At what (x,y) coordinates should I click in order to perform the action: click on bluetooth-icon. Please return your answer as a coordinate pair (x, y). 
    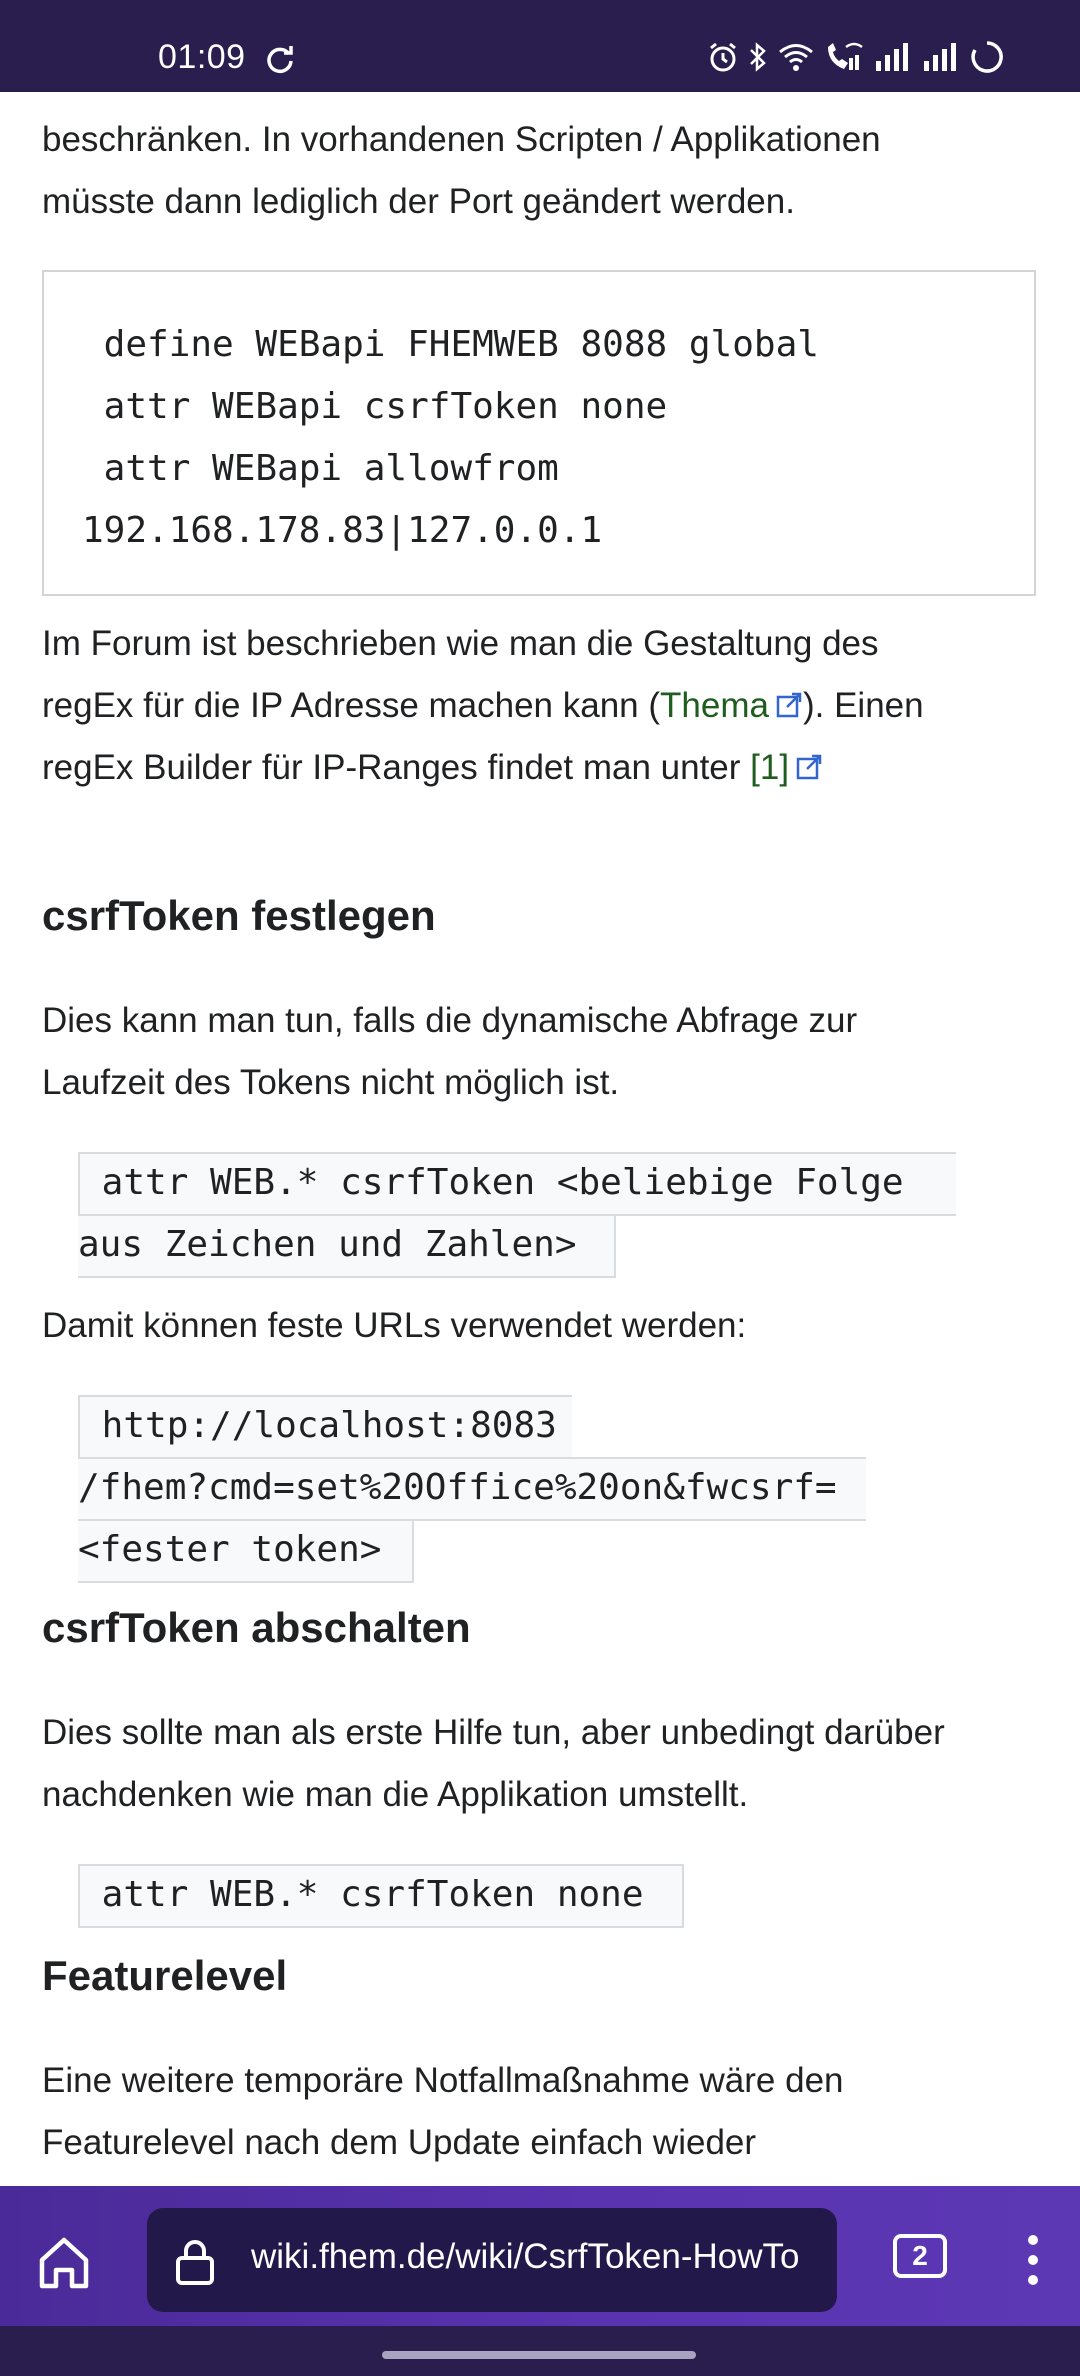
    Looking at the image, I should click on (758, 57).